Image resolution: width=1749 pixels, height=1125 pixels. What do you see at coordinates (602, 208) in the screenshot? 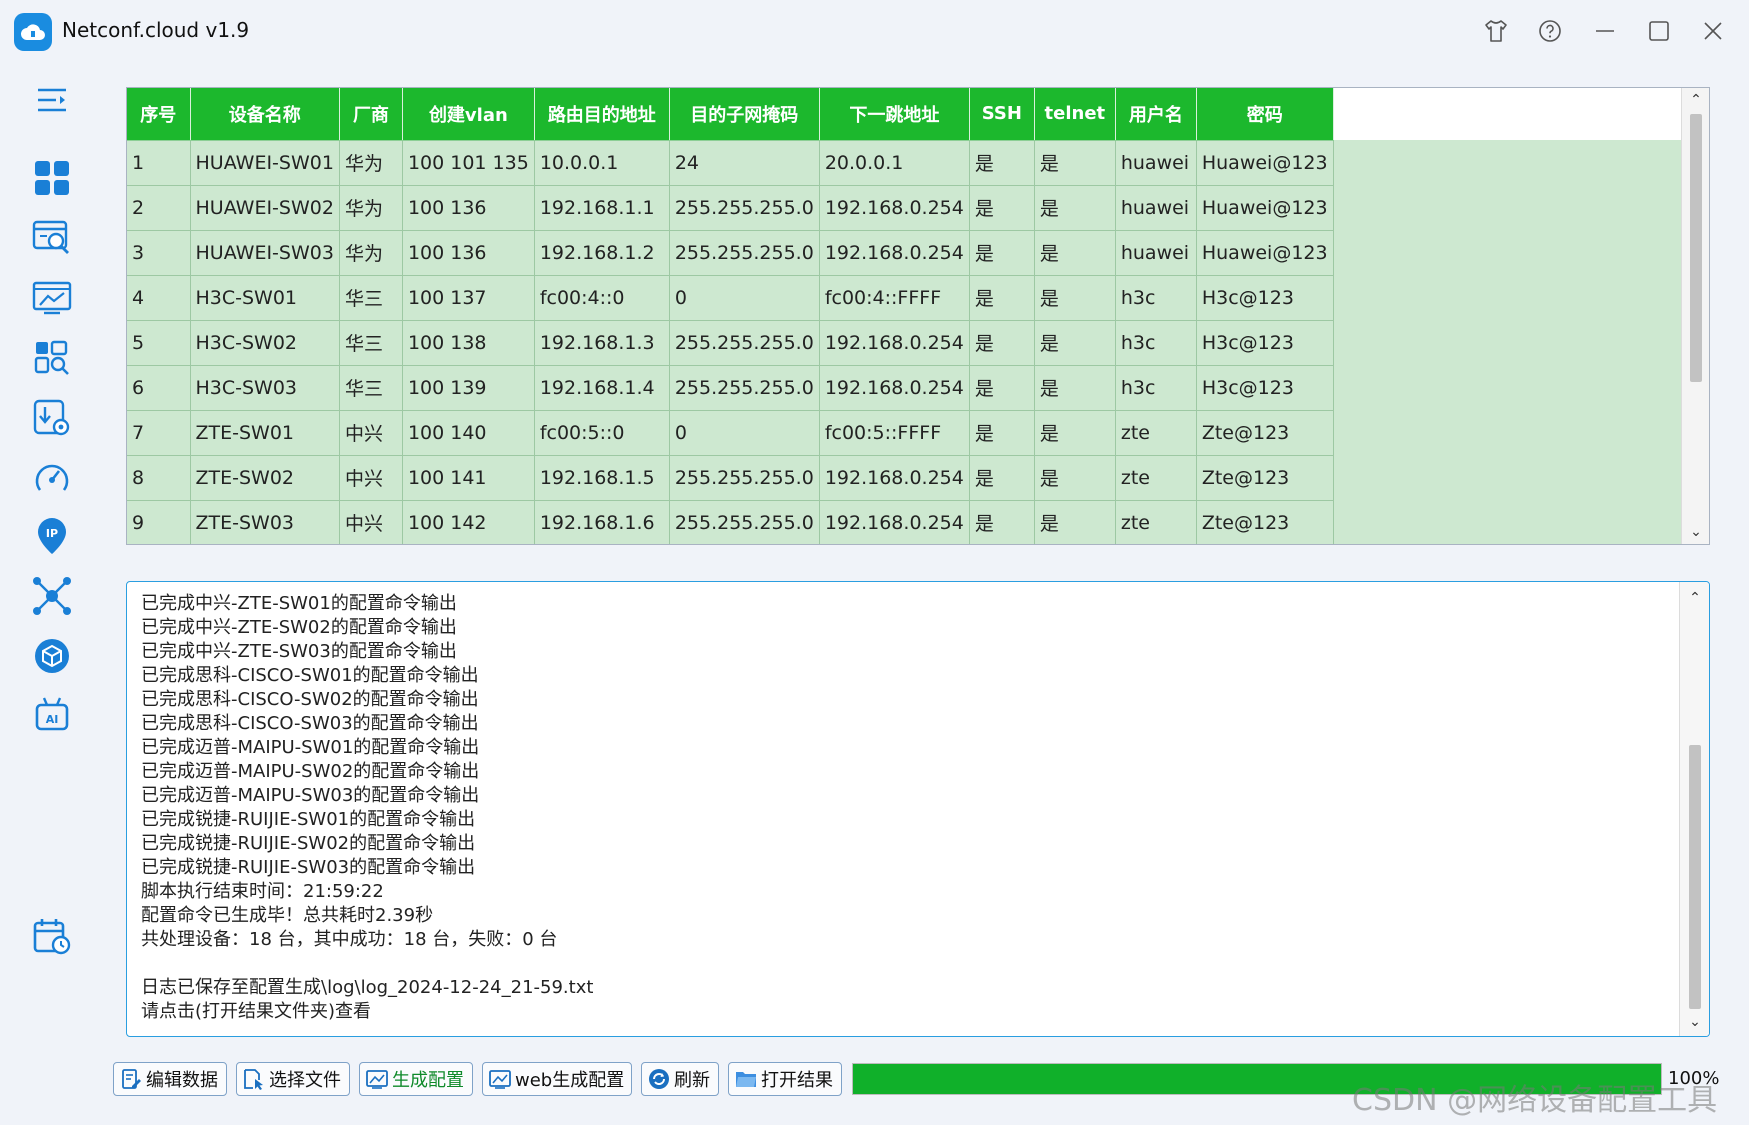
I see `cell-route-destination: 192.168.1.1` at bounding box center [602, 208].